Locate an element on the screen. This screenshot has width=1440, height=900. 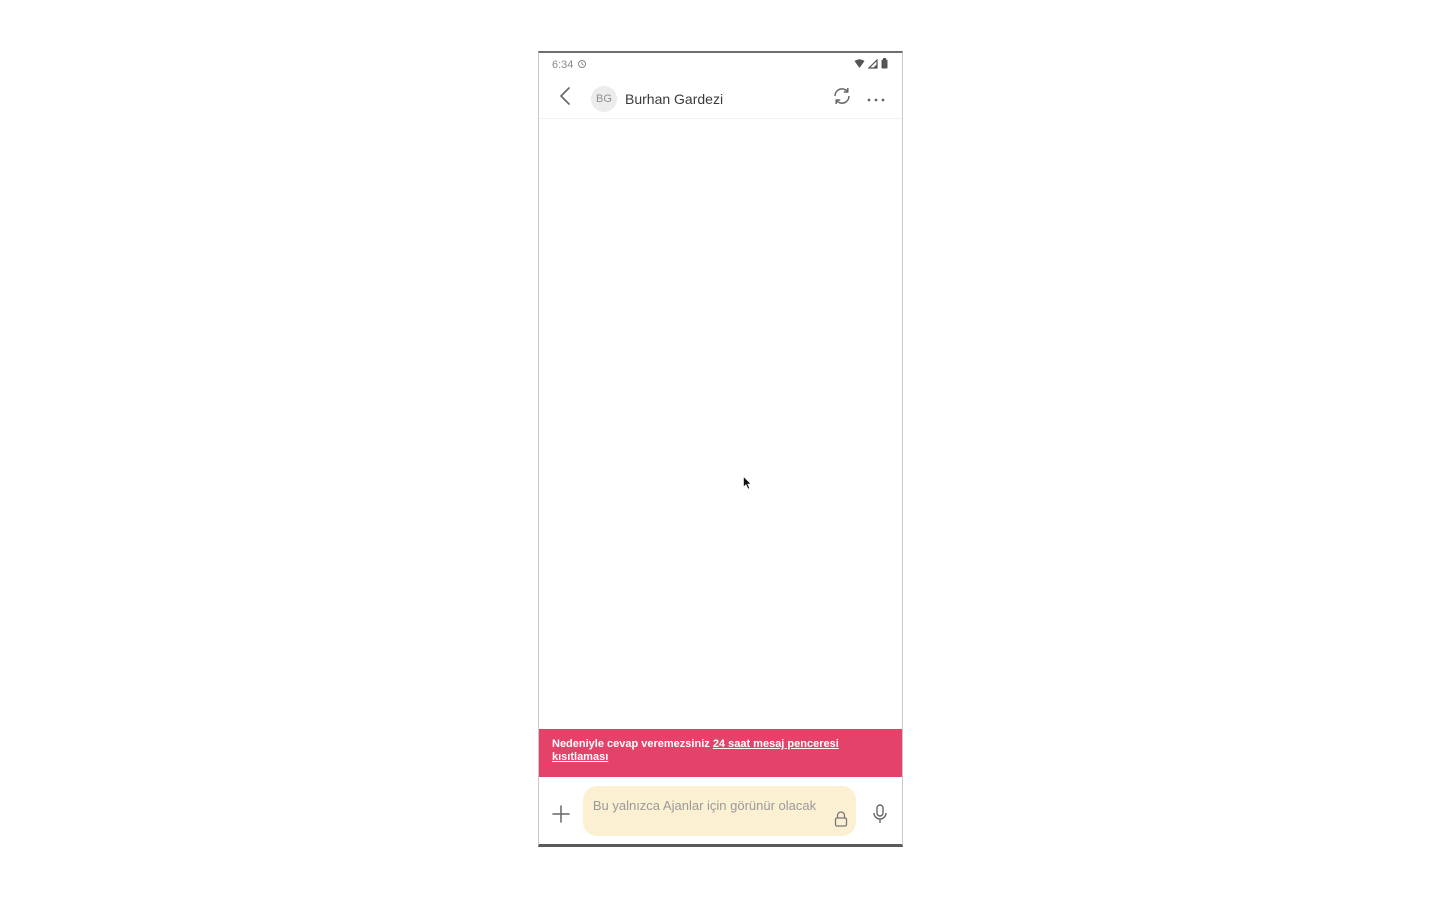
plus-icon is located at coordinates (561, 816).